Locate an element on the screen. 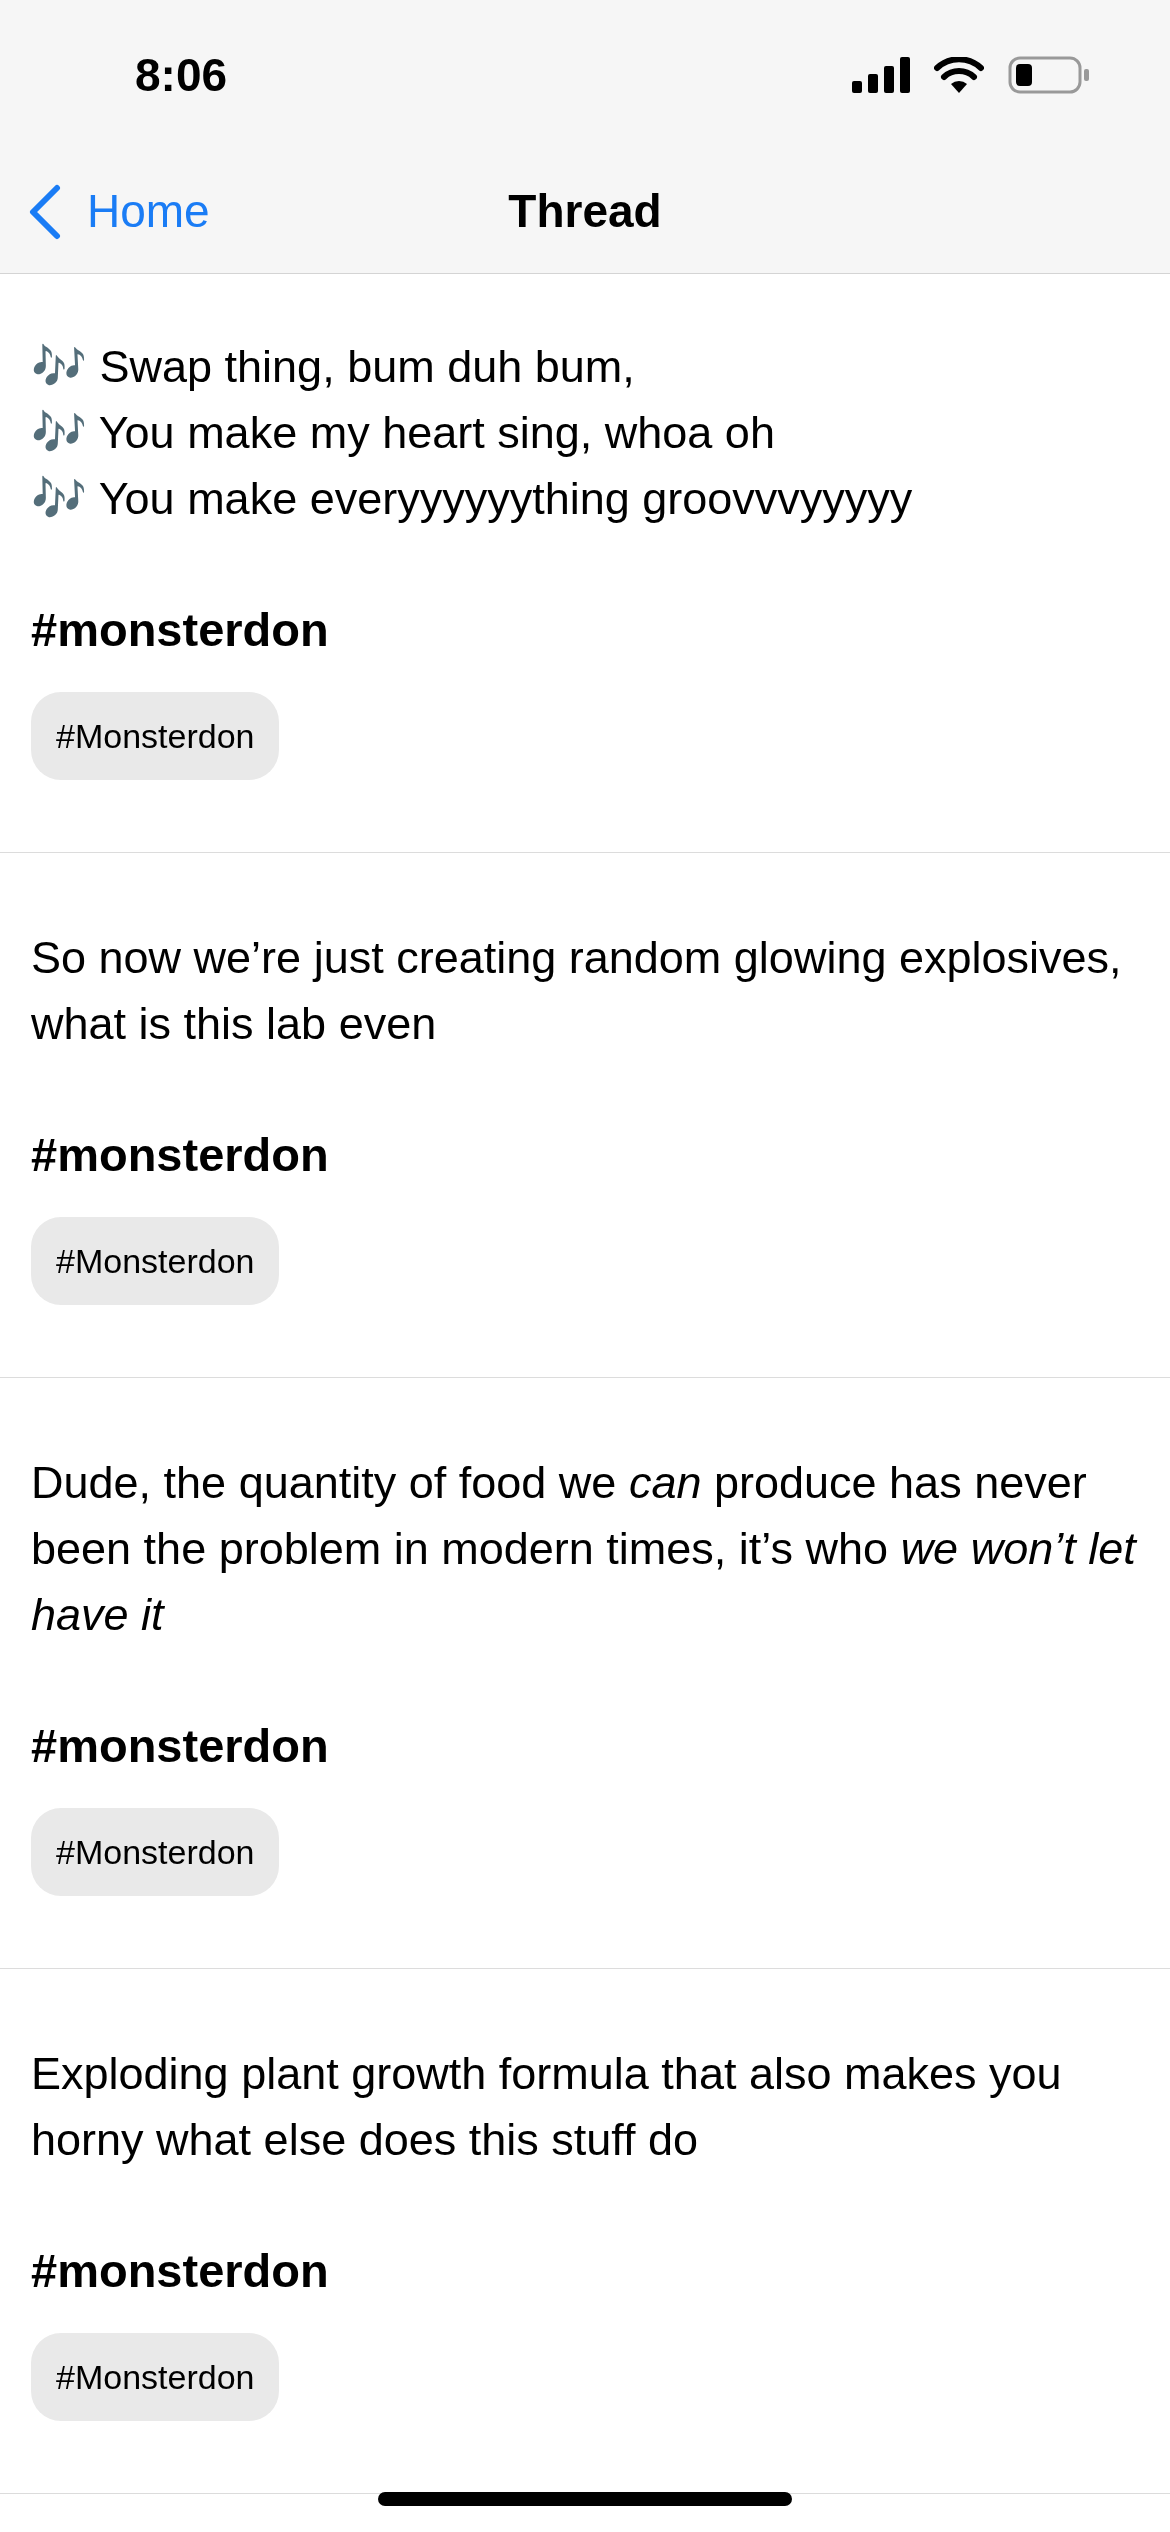 The height and width of the screenshot is (2532, 1170). post-text: So now we’re just creating random glowing explosives, what is this lab even is located at coordinates (577, 991).